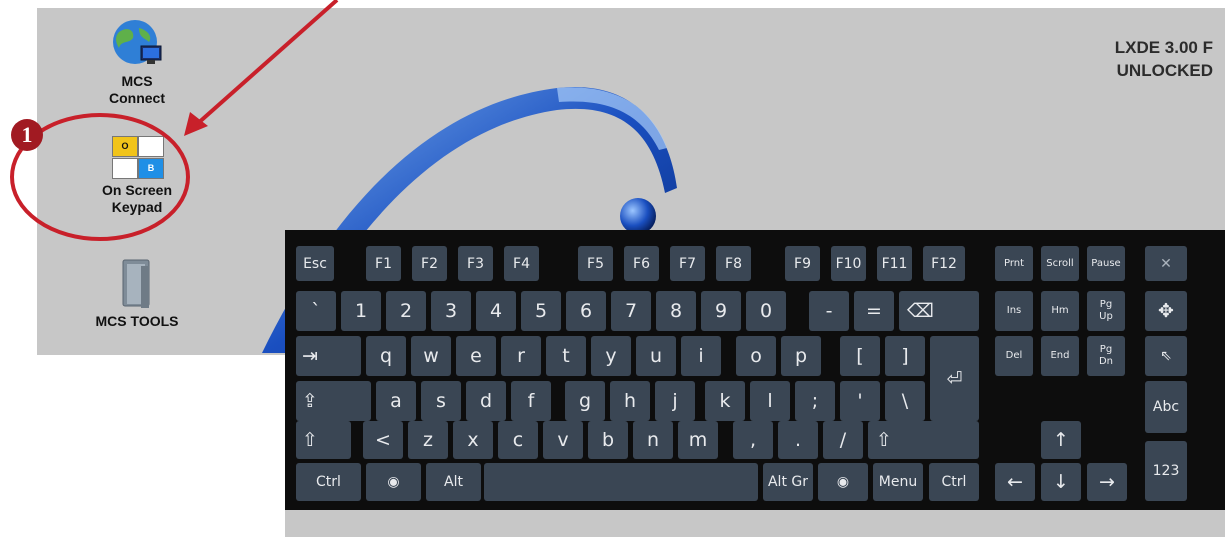 The height and width of the screenshot is (537, 1225). Describe the element at coordinates (676, 311) in the screenshot. I see `key-8: 8` at that location.